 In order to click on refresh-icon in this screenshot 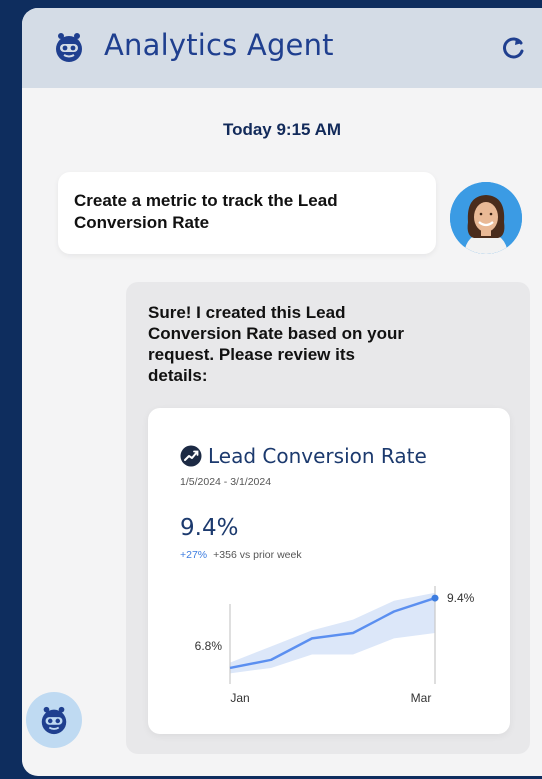, I will do `click(514, 48)`.